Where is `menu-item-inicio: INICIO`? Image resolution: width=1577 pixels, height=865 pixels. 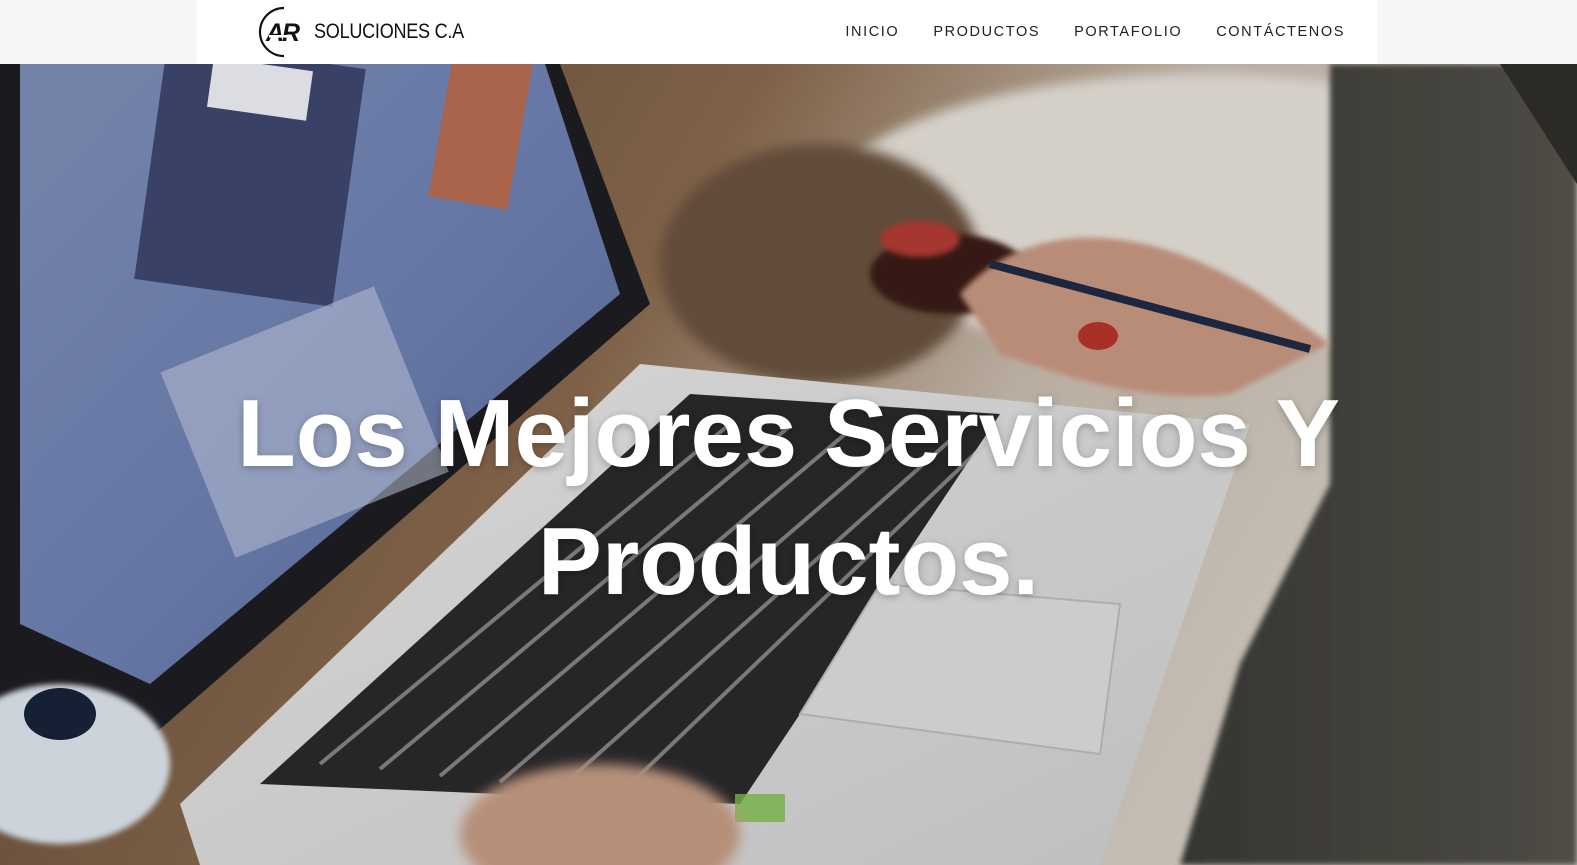 menu-item-inicio: INICIO is located at coordinates (872, 32).